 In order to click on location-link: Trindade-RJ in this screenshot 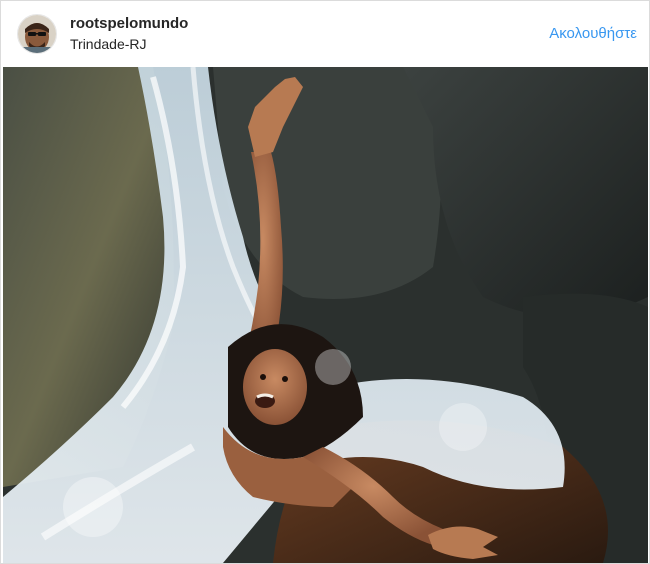, I will do `click(129, 44)`.